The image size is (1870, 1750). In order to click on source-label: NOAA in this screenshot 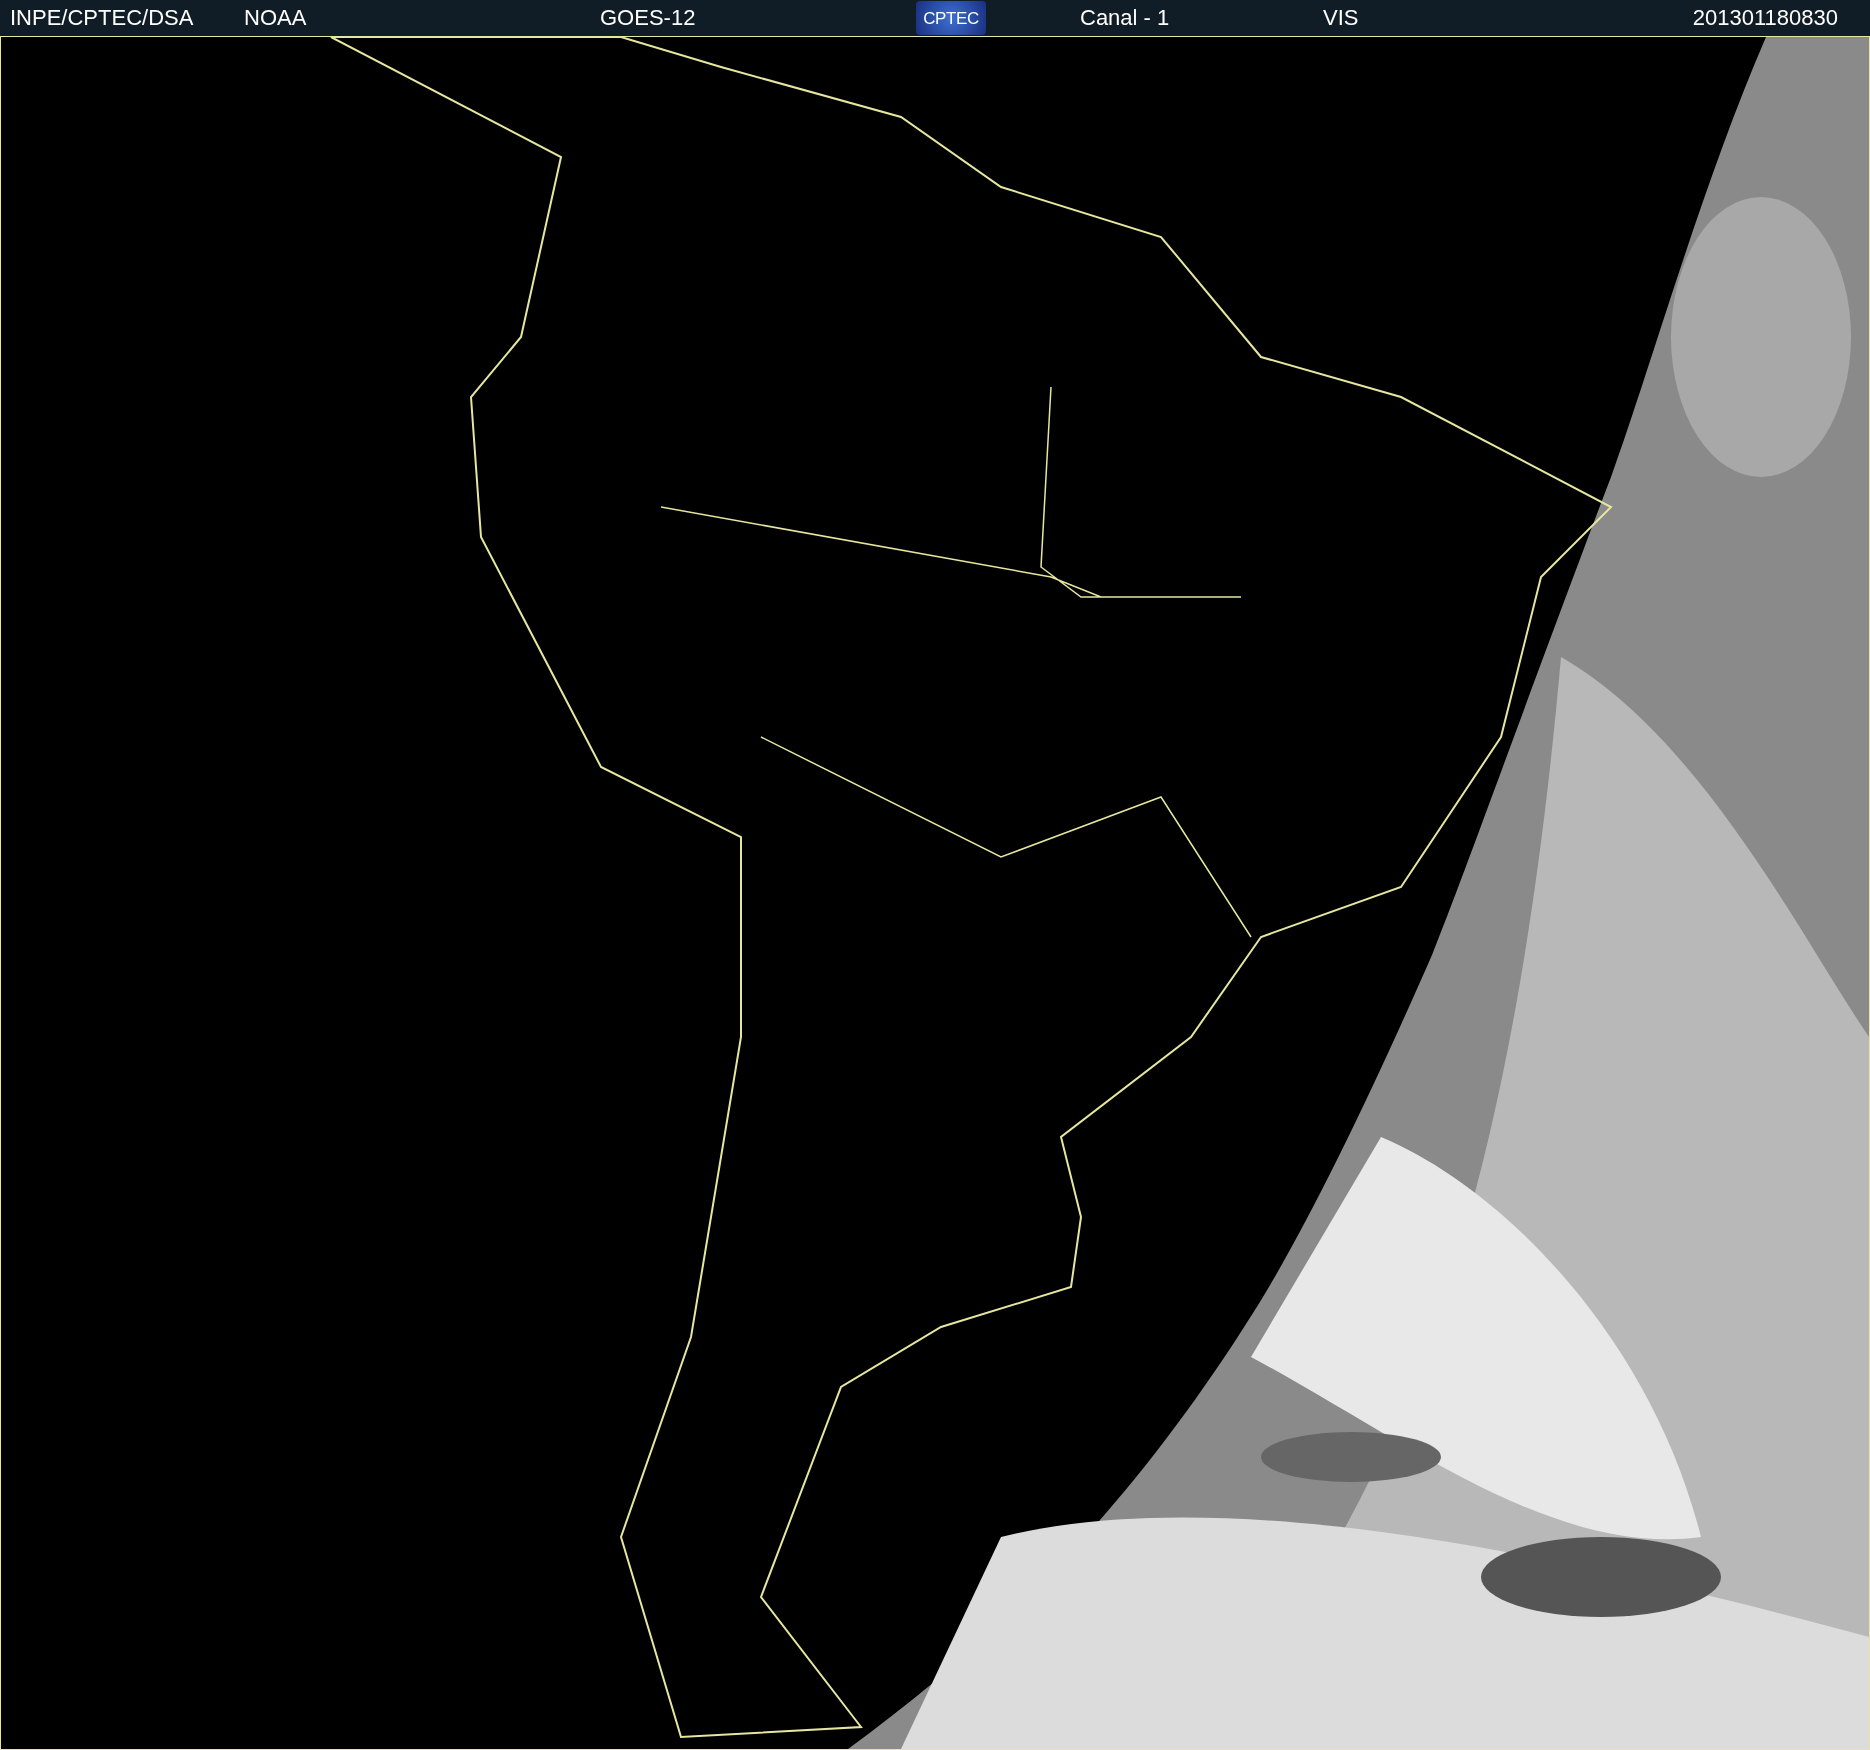, I will do `click(276, 18)`.